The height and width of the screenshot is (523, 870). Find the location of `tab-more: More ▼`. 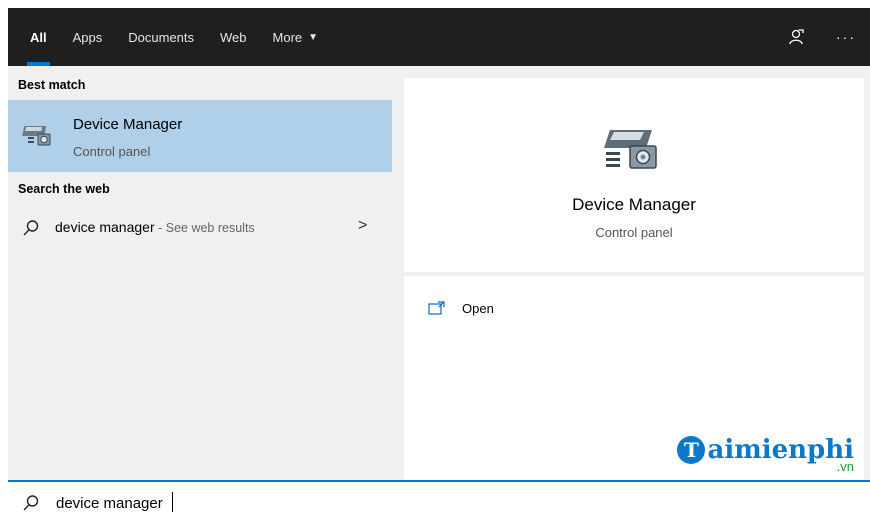

tab-more: More ▼ is located at coordinates (296, 37).